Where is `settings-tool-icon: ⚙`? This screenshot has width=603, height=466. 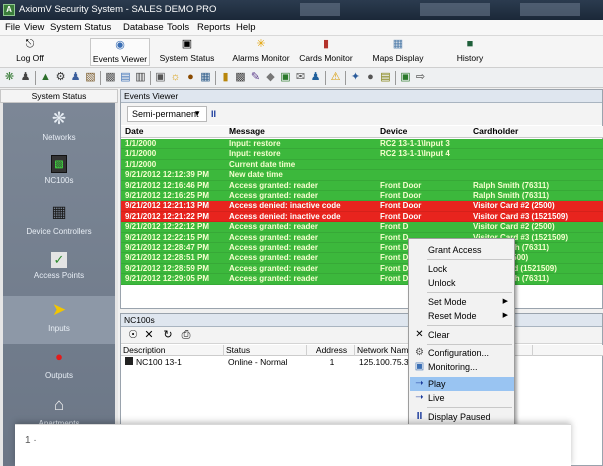
settings-tool-icon: ⚙ is located at coordinates (60, 77).